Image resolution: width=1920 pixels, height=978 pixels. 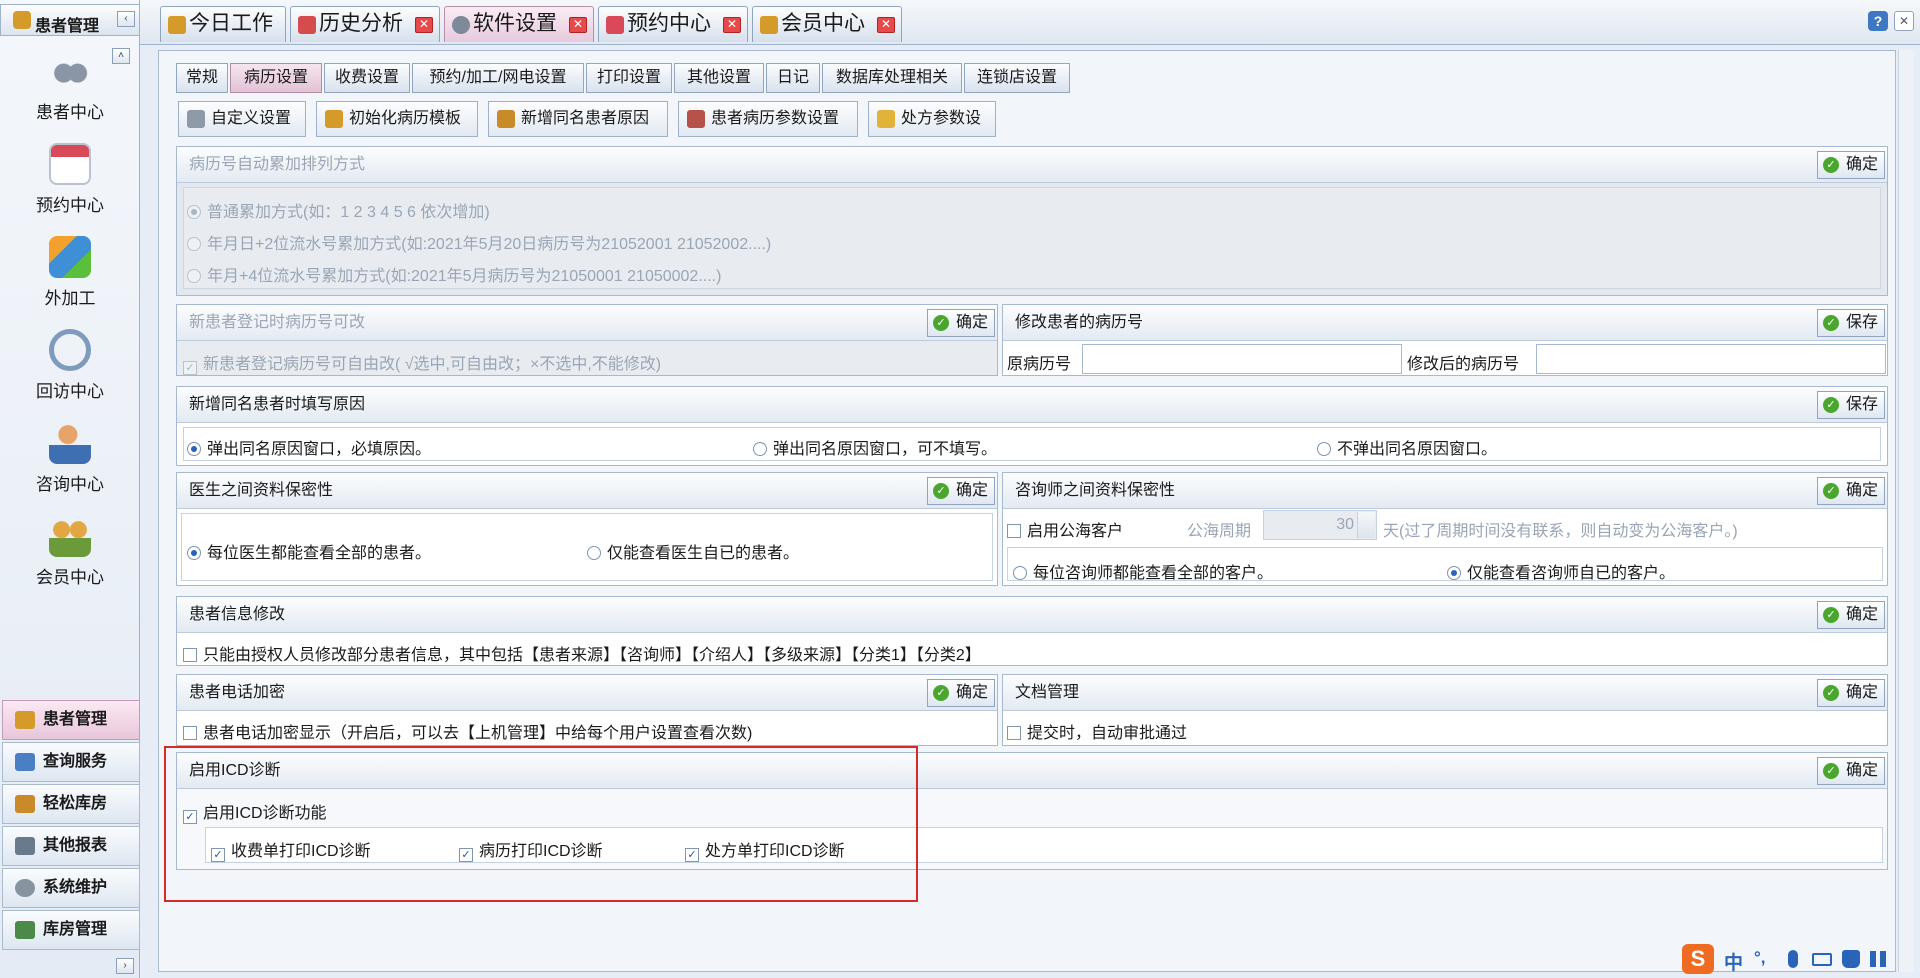 What do you see at coordinates (1878, 959) in the screenshot?
I see `apps-grid-icon` at bounding box center [1878, 959].